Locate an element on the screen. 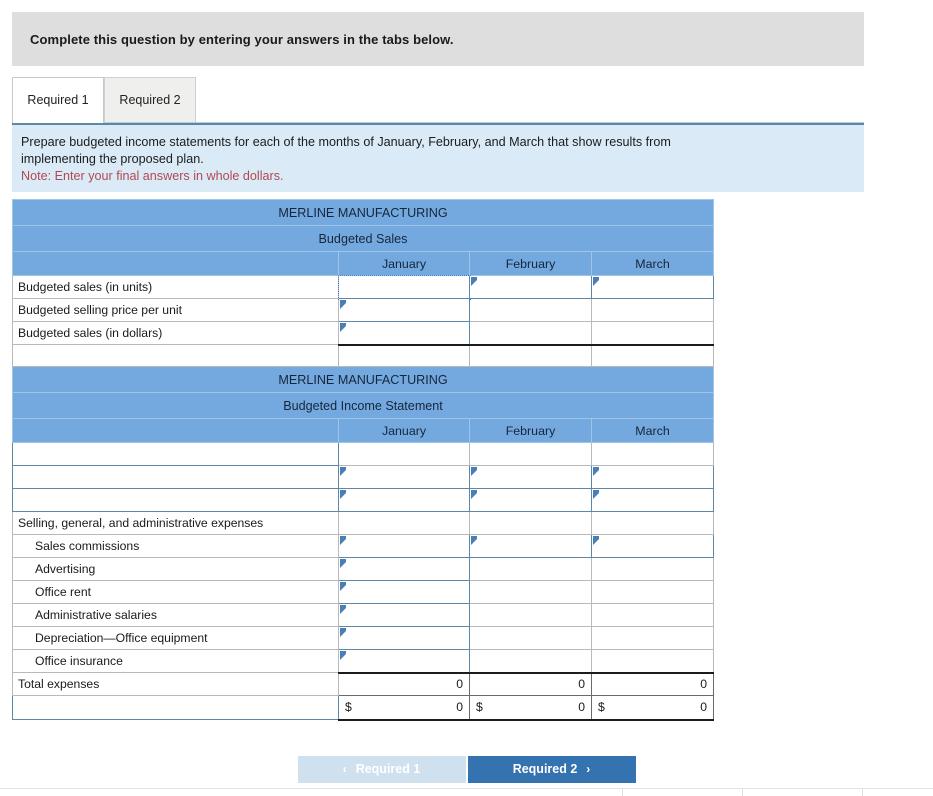 This screenshot has width=933, height=796. required-1-prev-label: Required 1 is located at coordinates (388, 769).